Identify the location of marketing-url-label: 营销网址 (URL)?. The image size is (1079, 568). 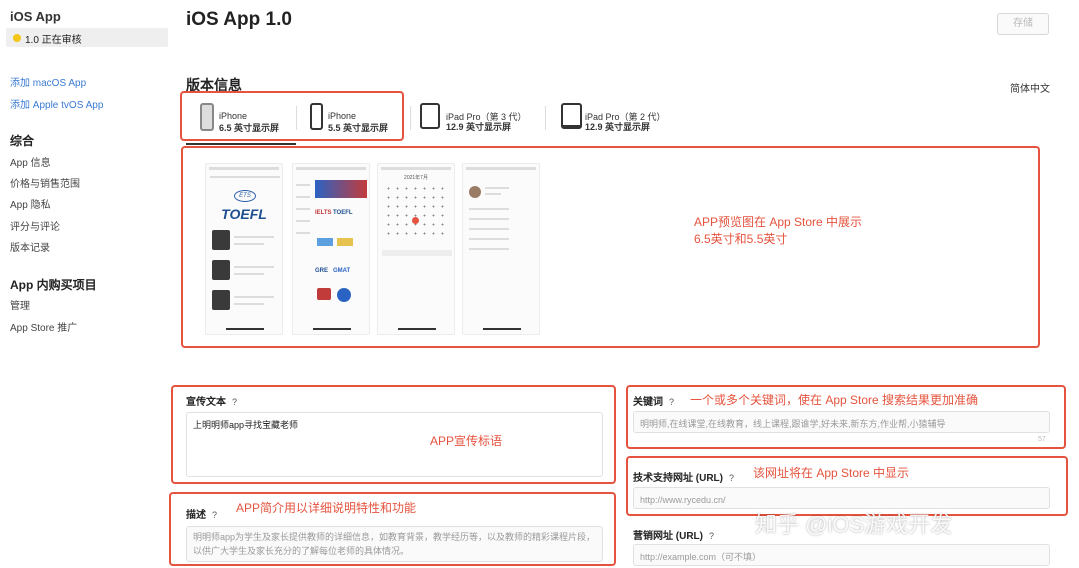
(673, 534).